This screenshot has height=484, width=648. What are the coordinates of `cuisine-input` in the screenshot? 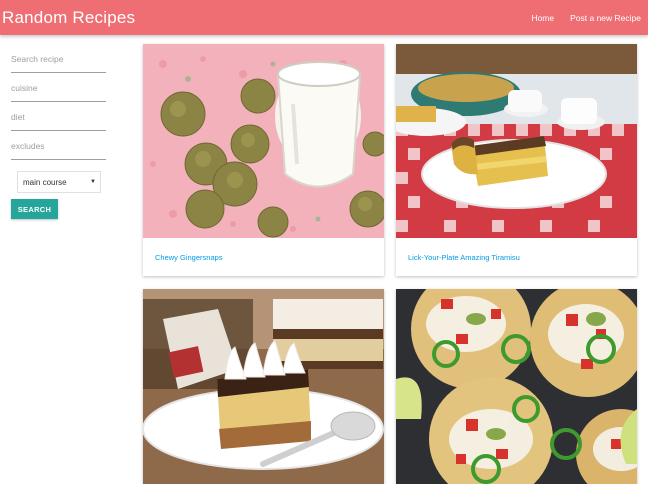 It's located at (58, 87).